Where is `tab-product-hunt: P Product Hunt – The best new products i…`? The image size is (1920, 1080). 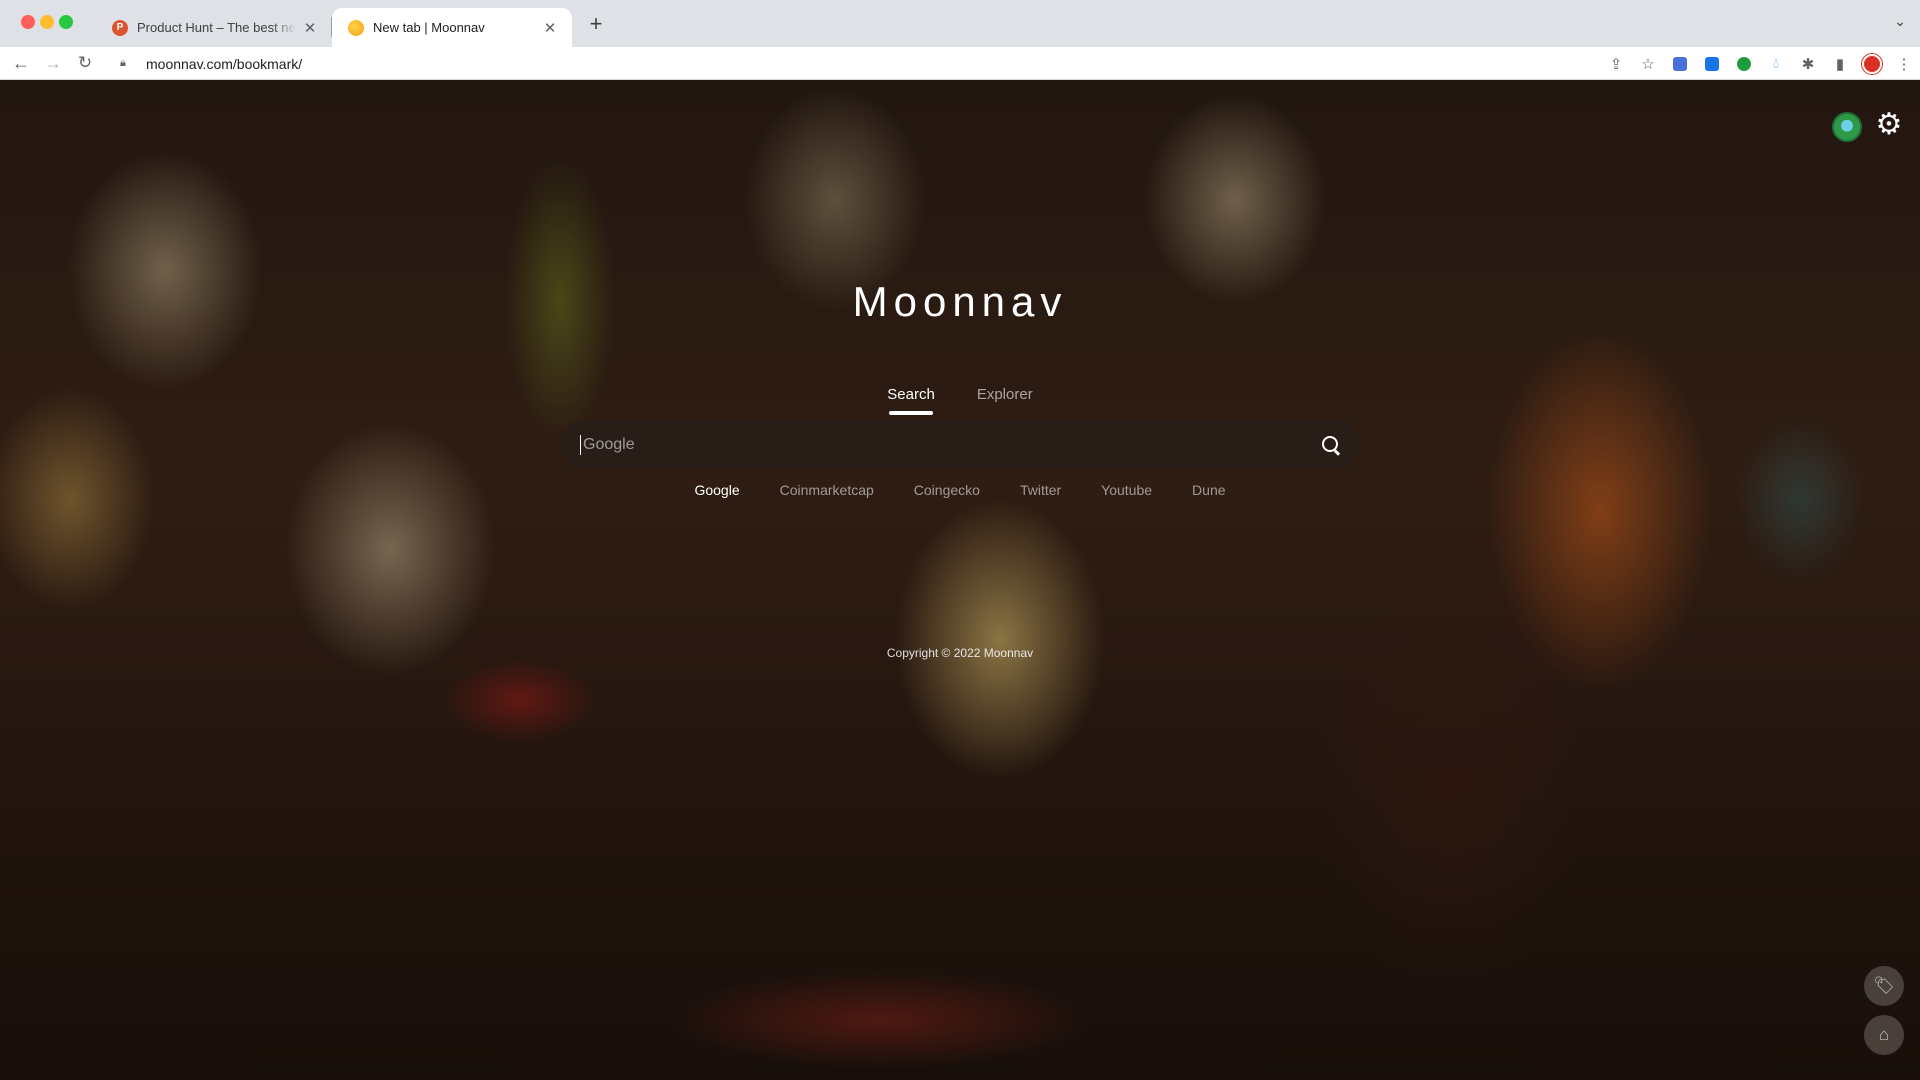 tab-product-hunt: P Product Hunt – The best new products i… is located at coordinates (214, 27).